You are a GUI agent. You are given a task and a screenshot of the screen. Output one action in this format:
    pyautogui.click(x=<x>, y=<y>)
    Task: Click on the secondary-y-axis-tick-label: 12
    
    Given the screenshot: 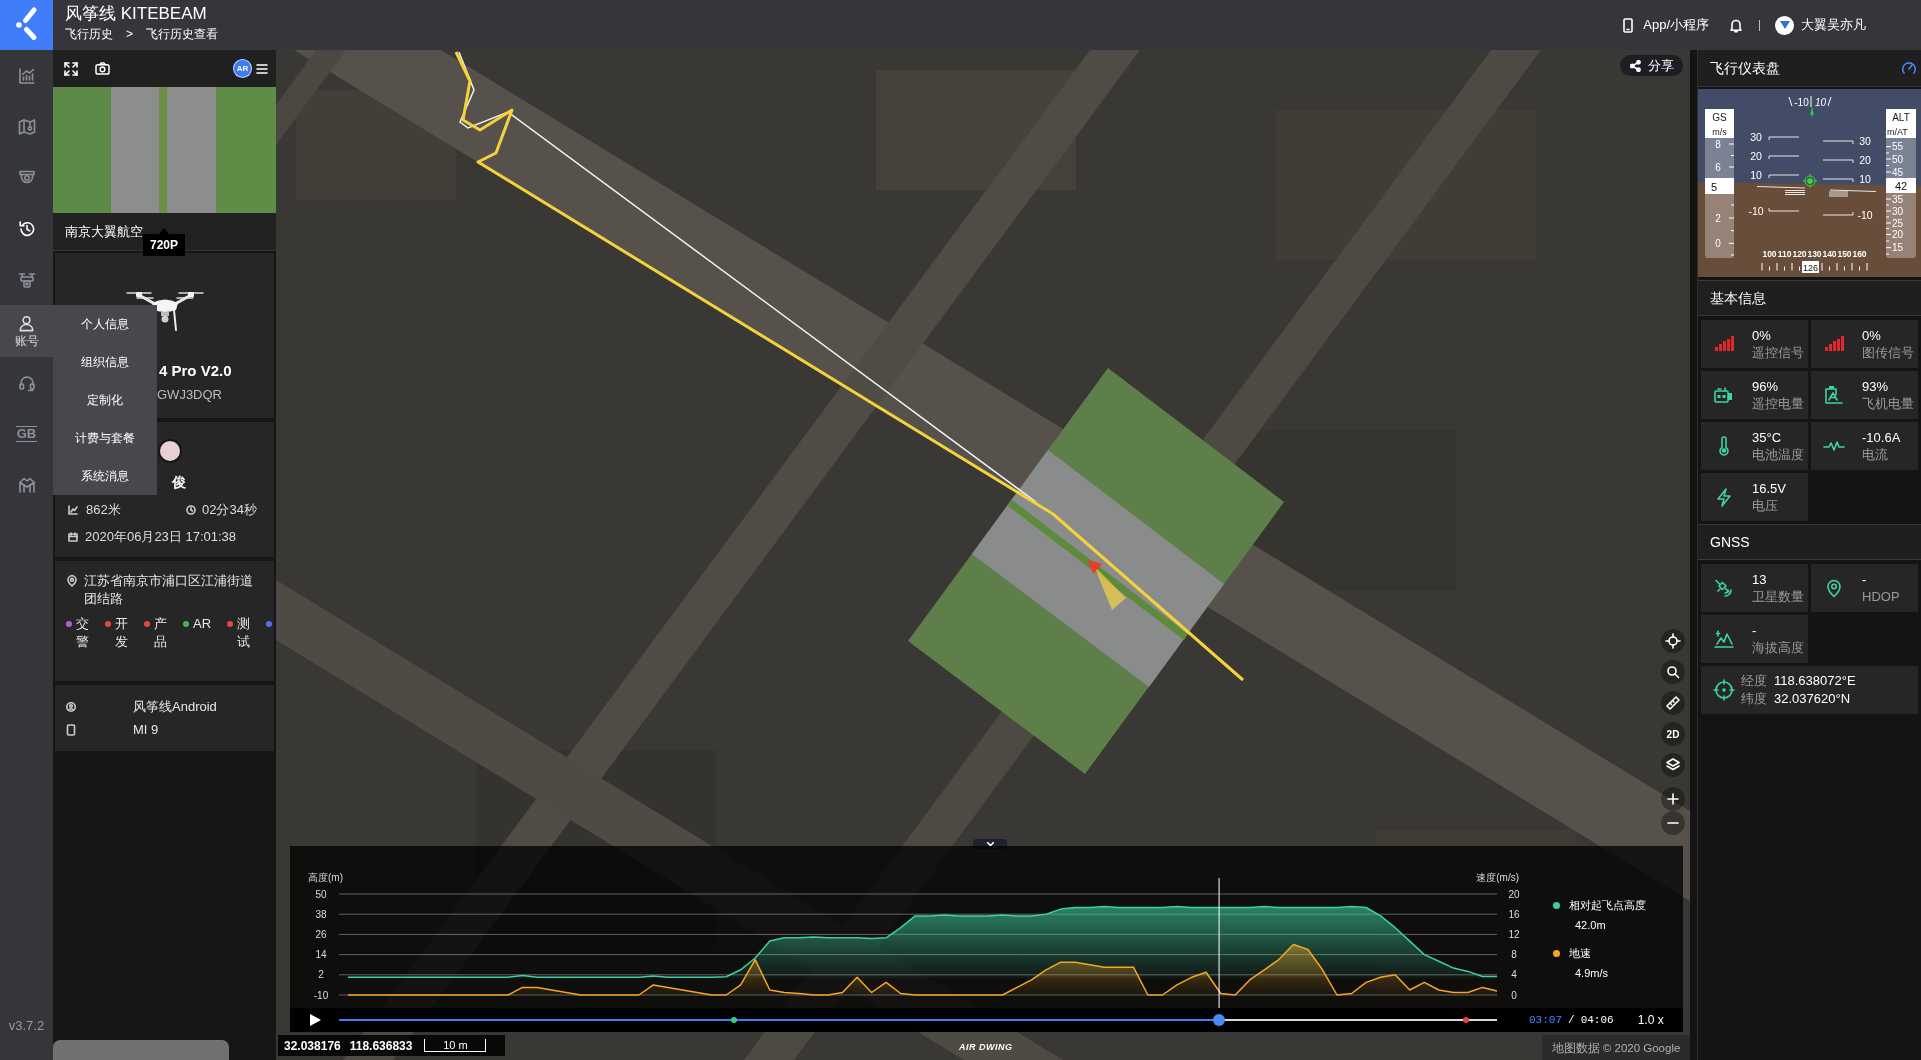 What is the action you would take?
    pyautogui.click(x=1514, y=934)
    